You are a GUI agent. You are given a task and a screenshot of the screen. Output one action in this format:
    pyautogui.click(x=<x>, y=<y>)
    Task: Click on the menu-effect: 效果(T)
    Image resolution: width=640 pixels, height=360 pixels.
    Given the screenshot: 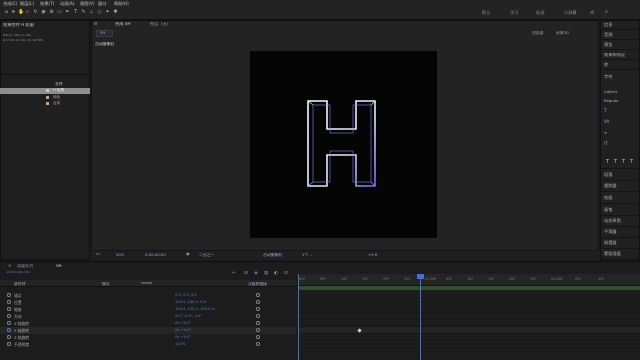 What is the action you would take?
    pyautogui.click(x=47, y=3)
    